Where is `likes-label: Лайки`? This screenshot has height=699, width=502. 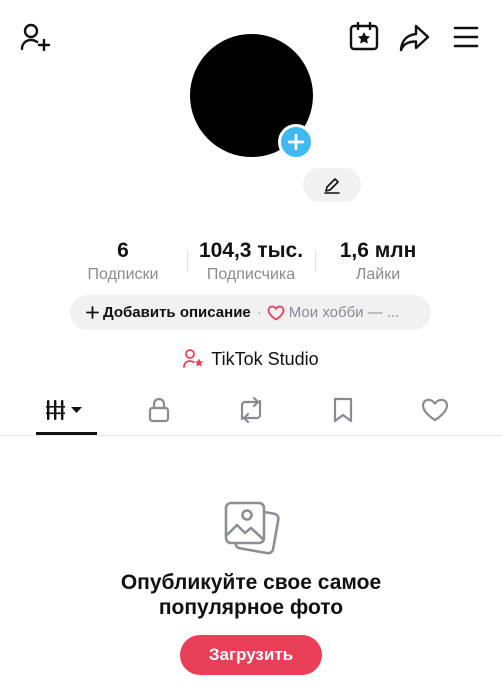
likes-label: Лайки is located at coordinates (378, 274).